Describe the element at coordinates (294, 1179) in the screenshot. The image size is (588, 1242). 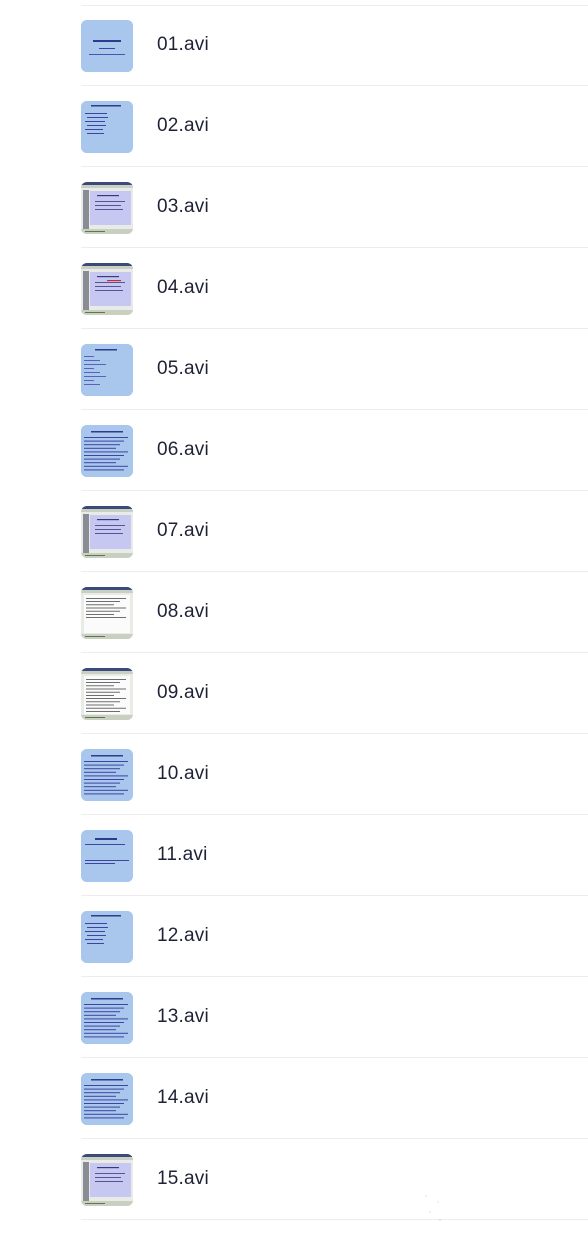
I see `file-row: 15.avi` at that location.